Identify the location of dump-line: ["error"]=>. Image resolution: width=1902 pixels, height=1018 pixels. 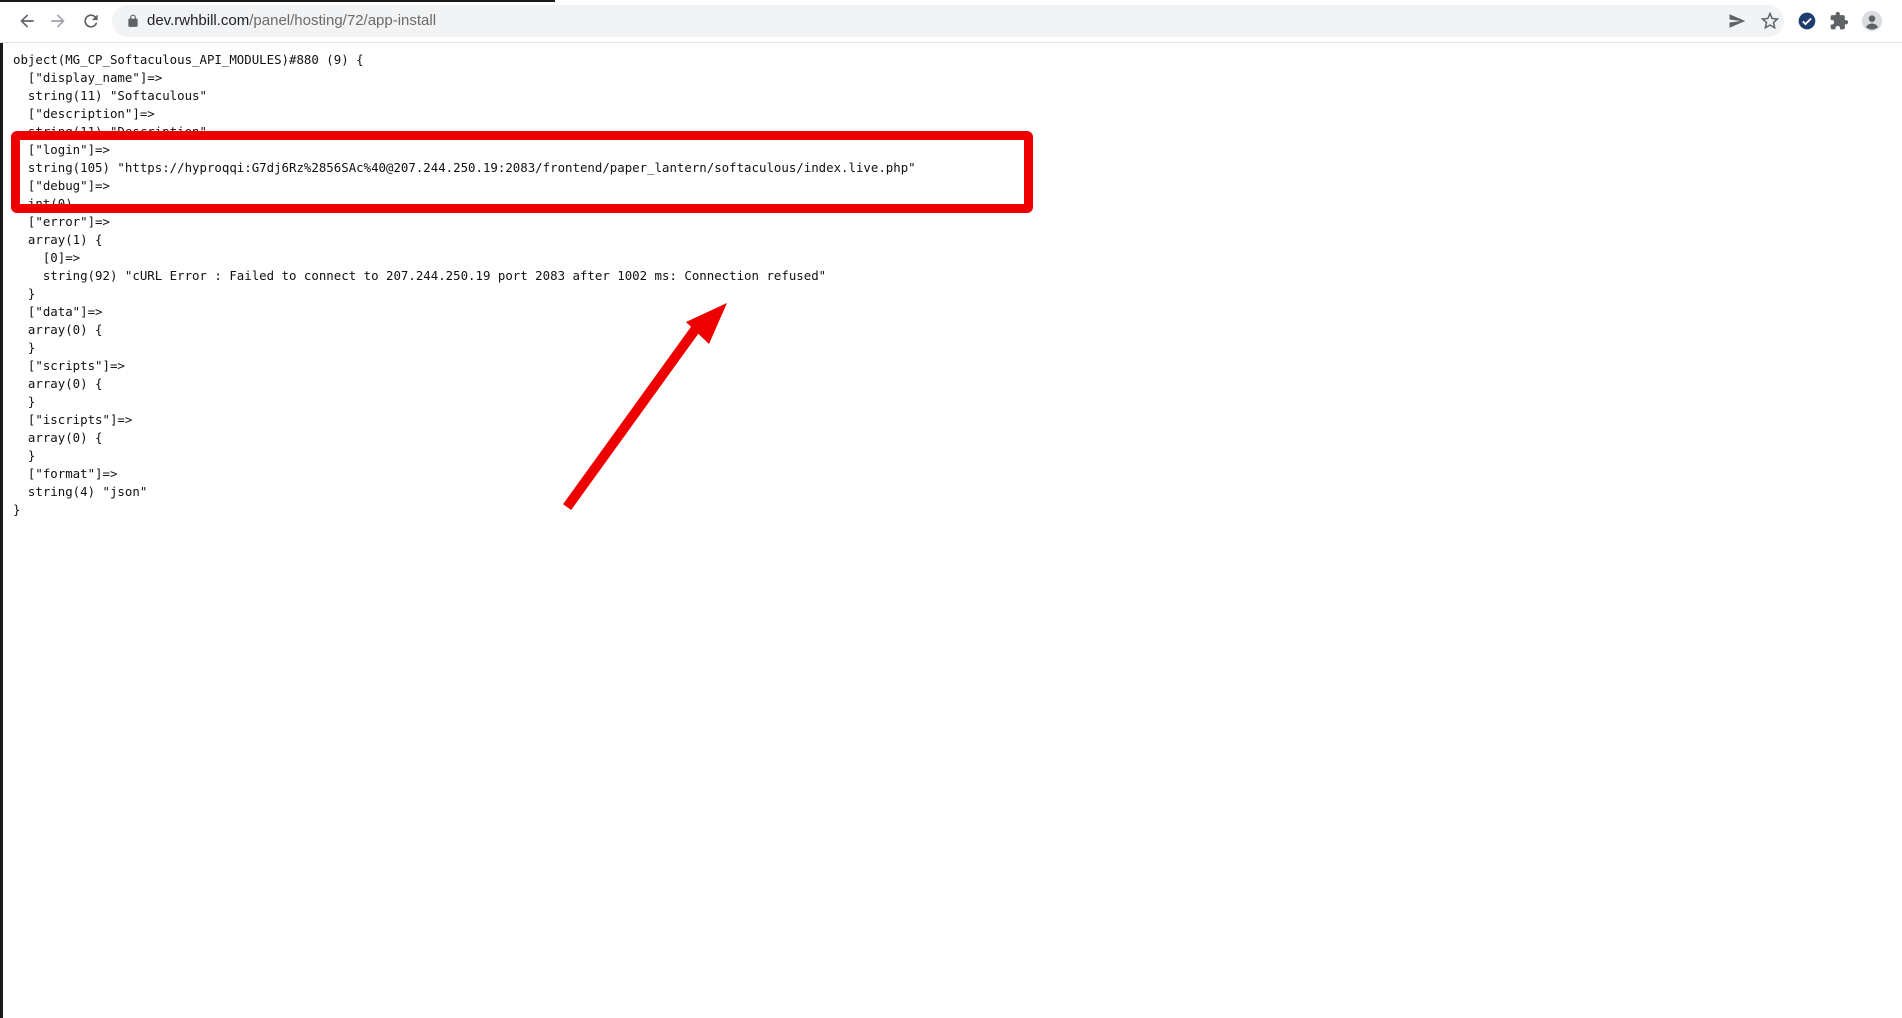
(61, 221).